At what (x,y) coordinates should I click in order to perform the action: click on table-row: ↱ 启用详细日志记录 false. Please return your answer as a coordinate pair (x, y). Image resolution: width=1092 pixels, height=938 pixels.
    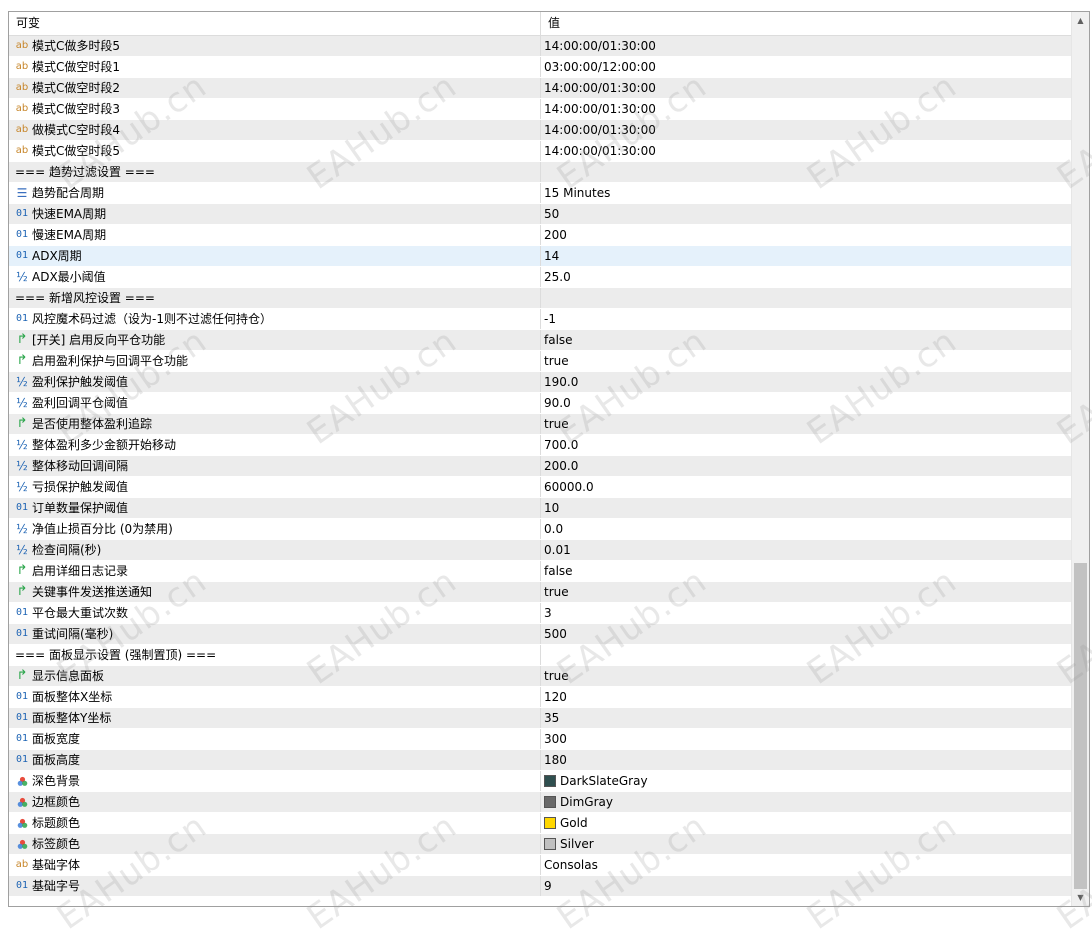
    Looking at the image, I should click on (540, 571).